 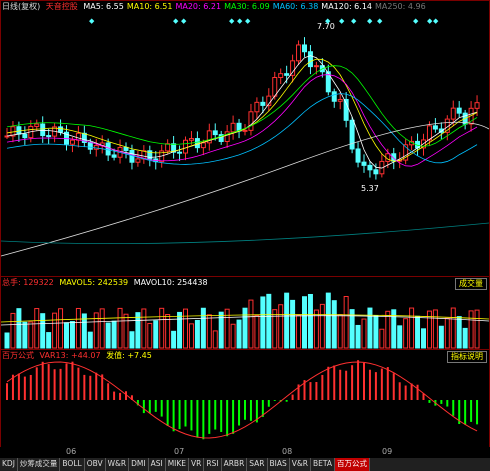 I want to click on tab-12: BIAS, so click(x=279, y=464).